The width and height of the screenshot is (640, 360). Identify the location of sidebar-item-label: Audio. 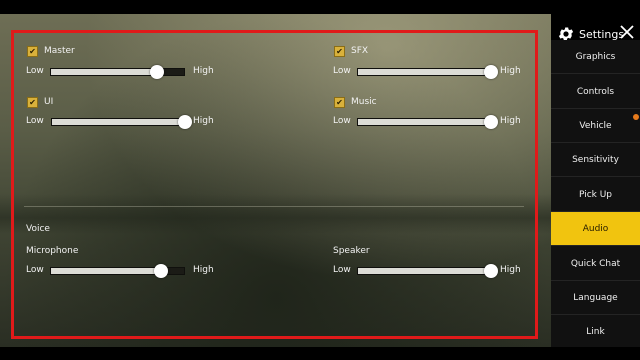
(595, 228).